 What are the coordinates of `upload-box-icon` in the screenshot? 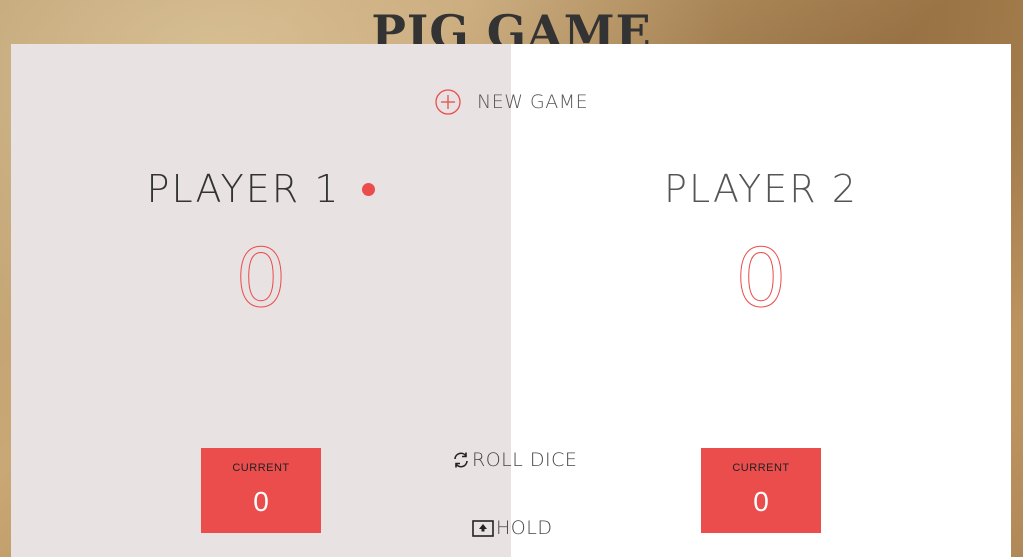 It's located at (483, 528).